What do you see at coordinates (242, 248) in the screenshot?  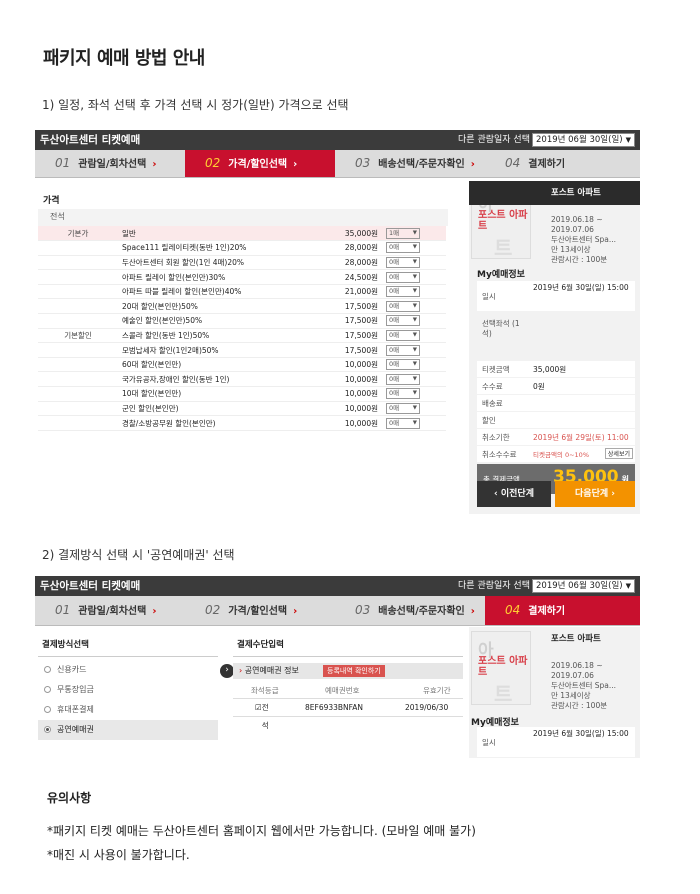 I see `price-row: Space111 릴레이티켓(동반 1인)20% 28,000원 0매 ▼` at bounding box center [242, 248].